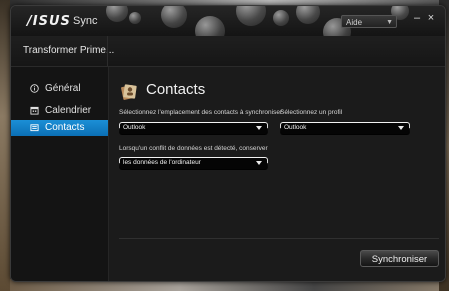  Describe the element at coordinates (85, 21) in the screenshot. I see `app-name: Sync` at that location.